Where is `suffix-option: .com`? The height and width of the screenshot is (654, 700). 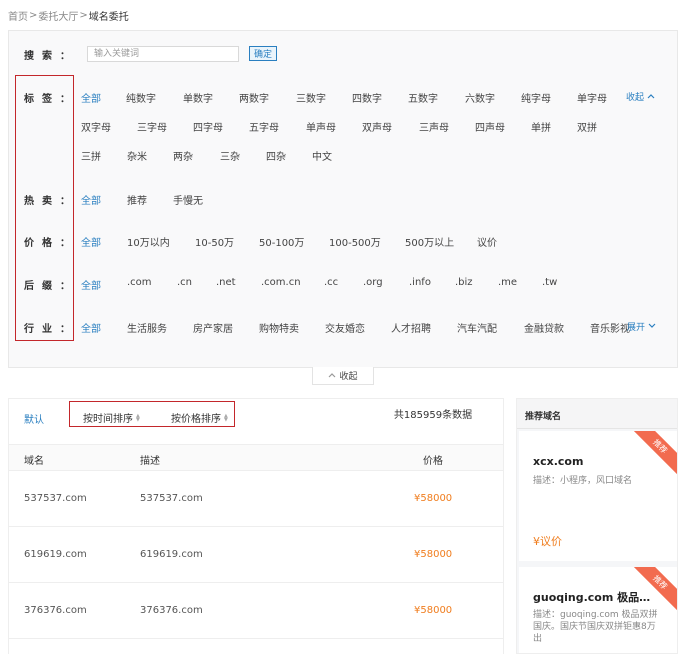
suffix-option: .com is located at coordinates (139, 282).